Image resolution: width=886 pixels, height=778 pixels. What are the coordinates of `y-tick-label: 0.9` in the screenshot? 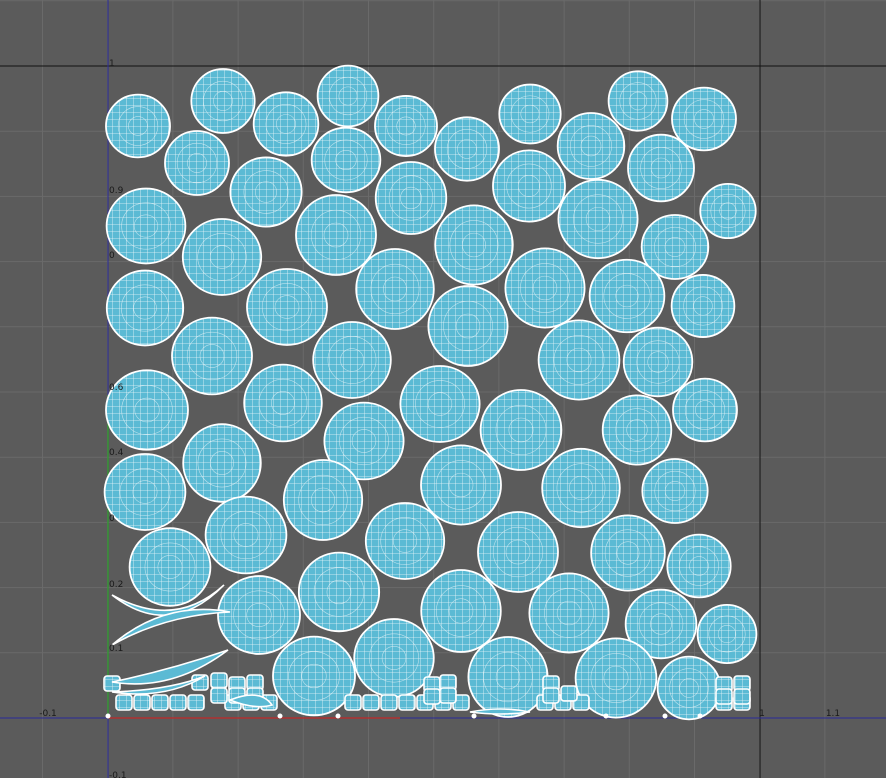 It's located at (116, 191).